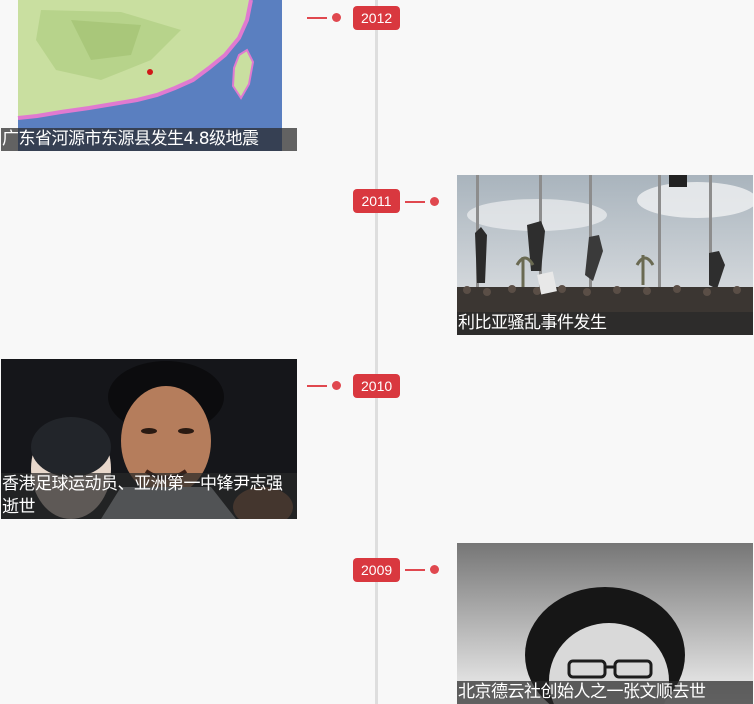  I want to click on event-card-2010: 香港足球运动员、亚洲第一中锋尹志强逝世, so click(149, 439).